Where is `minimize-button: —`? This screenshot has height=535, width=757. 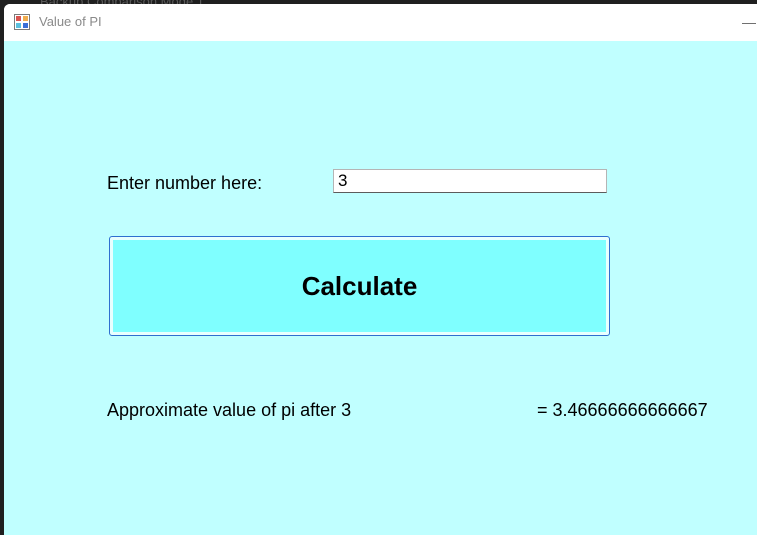 minimize-button: — is located at coordinates (747, 22).